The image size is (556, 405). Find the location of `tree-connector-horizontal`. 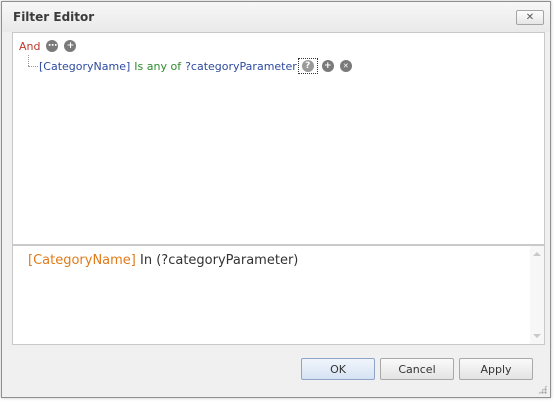

tree-connector-horizontal is located at coordinates (33, 66).